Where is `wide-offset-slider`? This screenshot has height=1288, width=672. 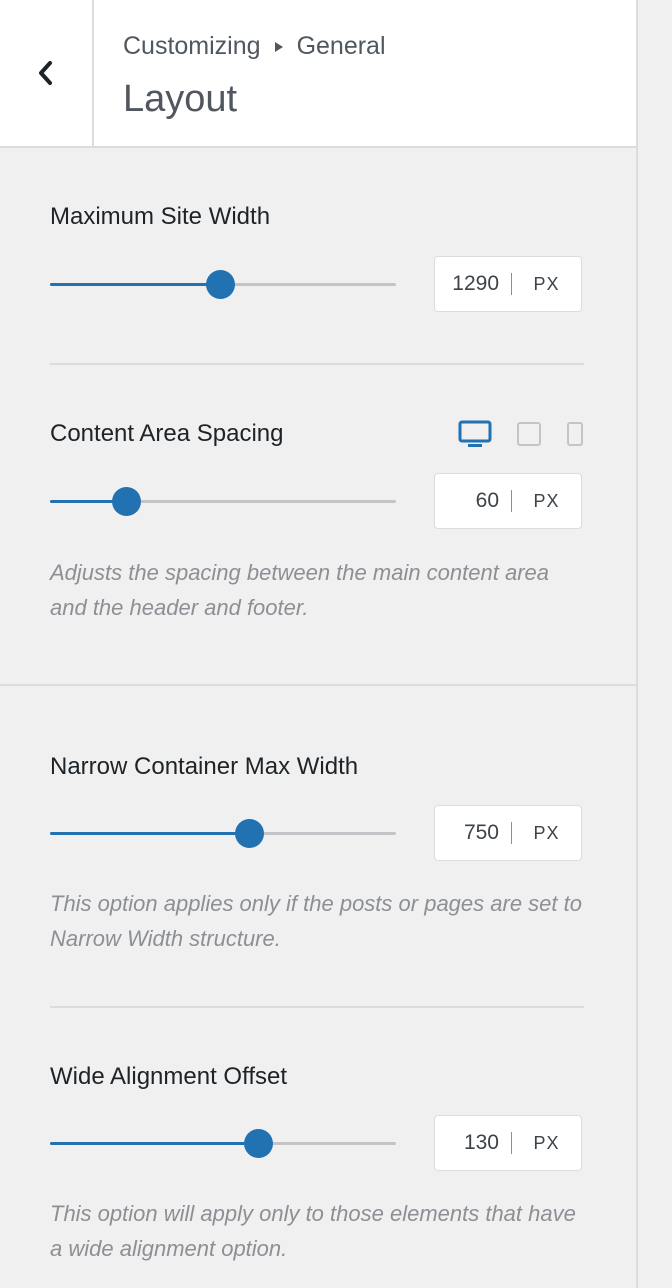
wide-offset-slider is located at coordinates (223, 1143).